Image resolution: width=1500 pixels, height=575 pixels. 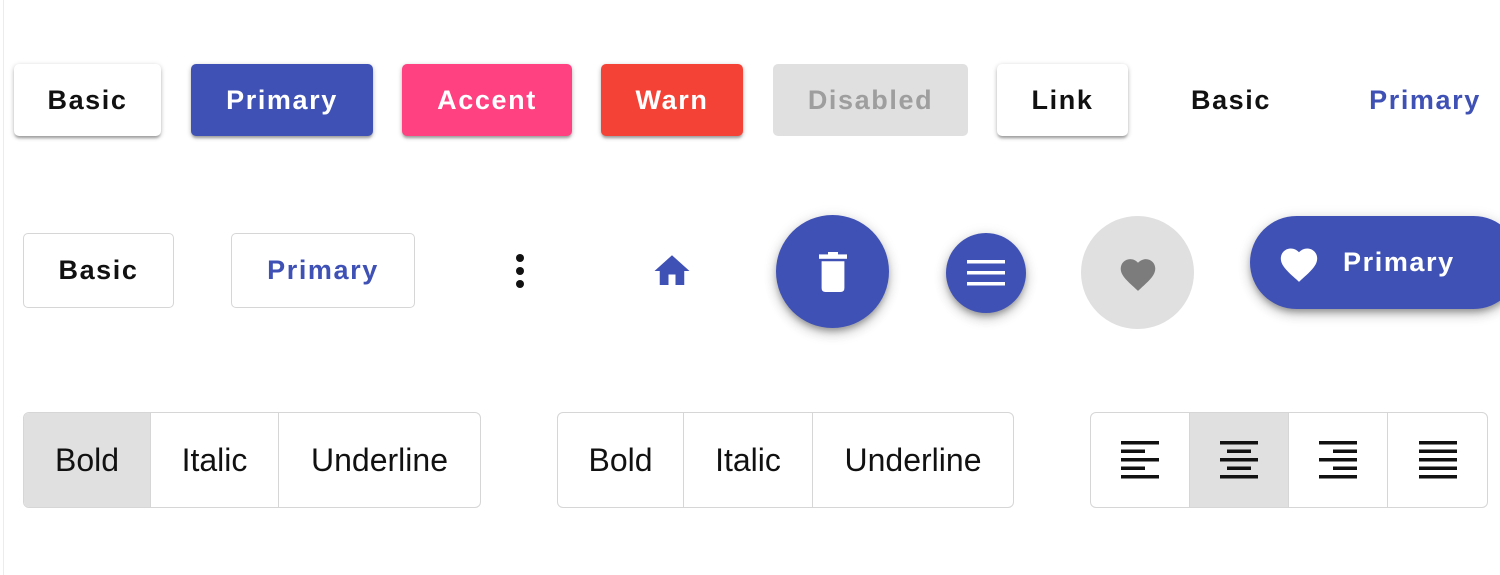 I want to click on home-icon, so click(x=672, y=270).